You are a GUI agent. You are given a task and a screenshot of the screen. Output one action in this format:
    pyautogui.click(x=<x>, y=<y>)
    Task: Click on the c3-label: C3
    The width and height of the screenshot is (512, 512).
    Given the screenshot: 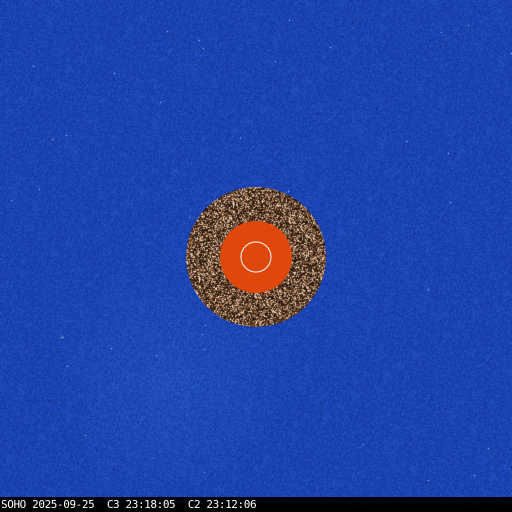 What is the action you would take?
    pyautogui.click(x=113, y=504)
    